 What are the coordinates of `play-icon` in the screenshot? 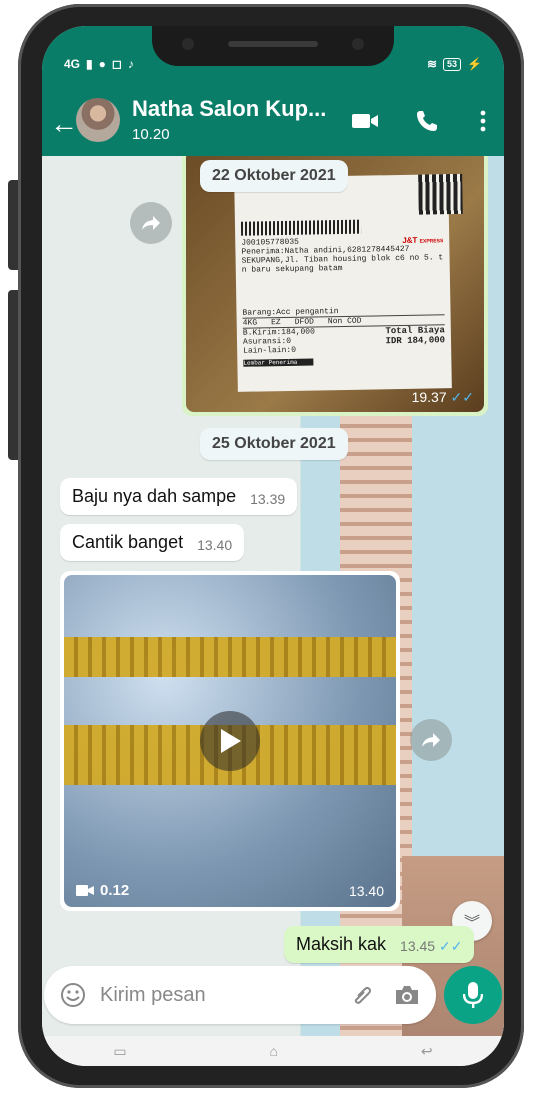 It's located at (230, 741).